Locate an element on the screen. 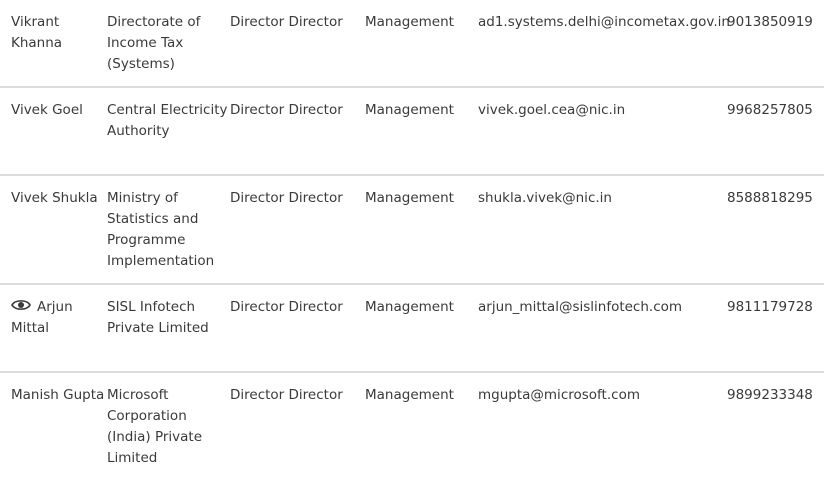 This screenshot has width=824, height=493. contact-email: mgupta@microsoft.com is located at coordinates (602, 425).